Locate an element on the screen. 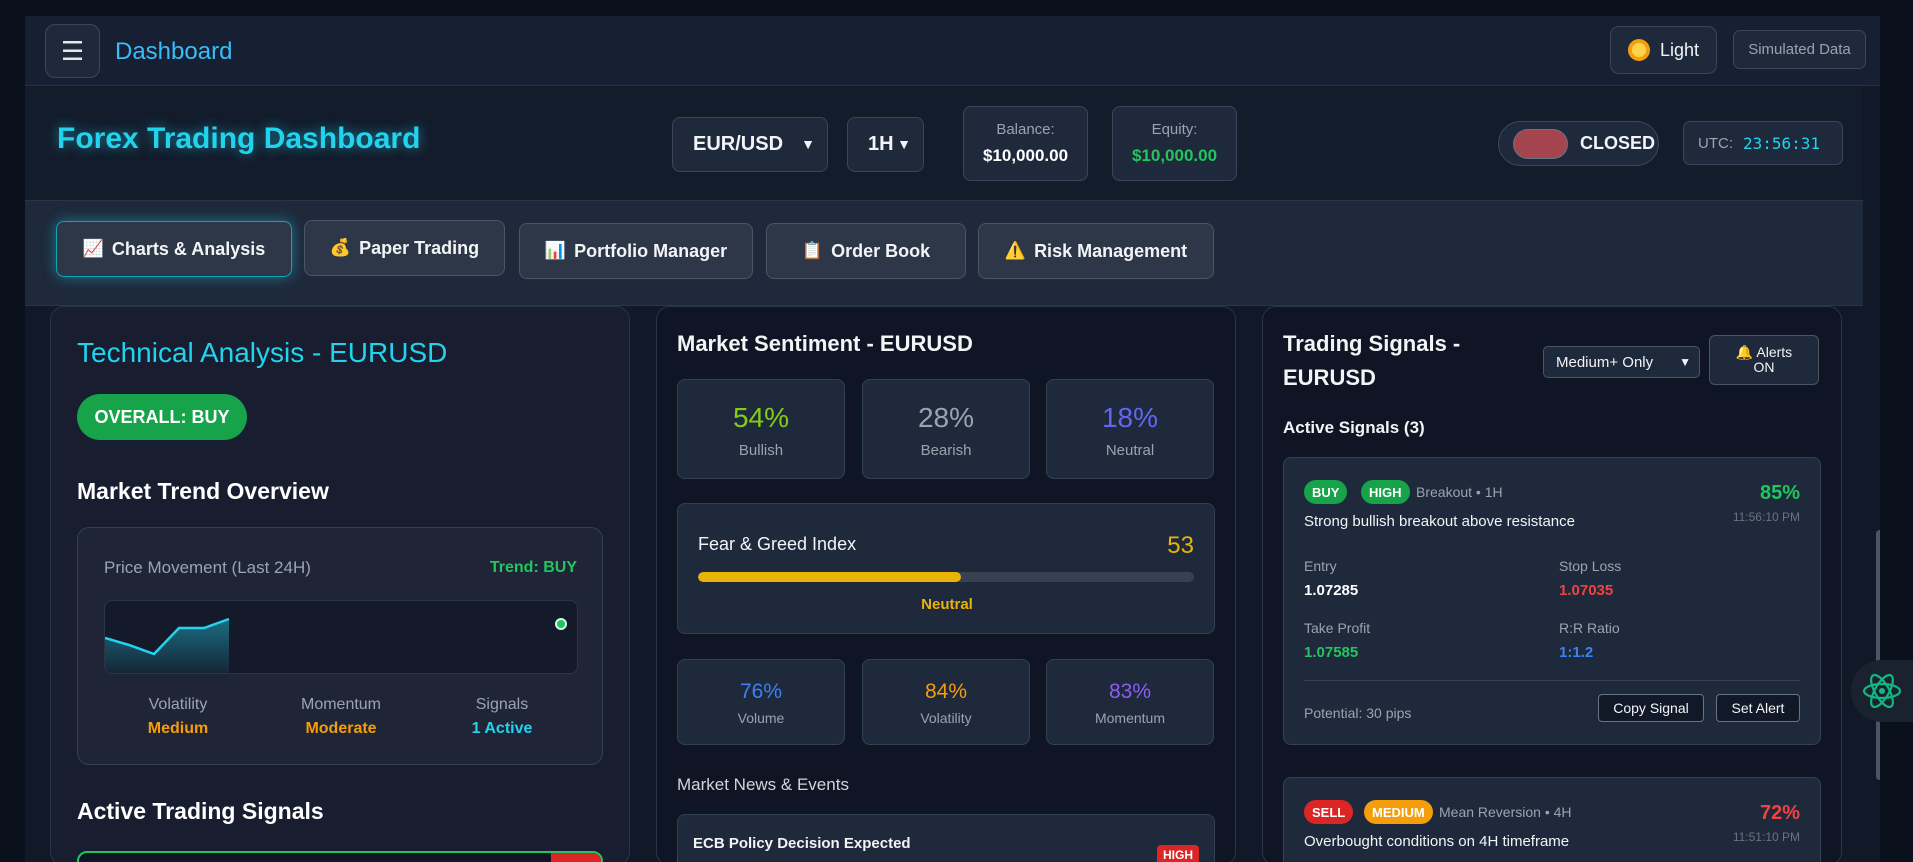  bullish-percent: 54% is located at coordinates (761, 417).